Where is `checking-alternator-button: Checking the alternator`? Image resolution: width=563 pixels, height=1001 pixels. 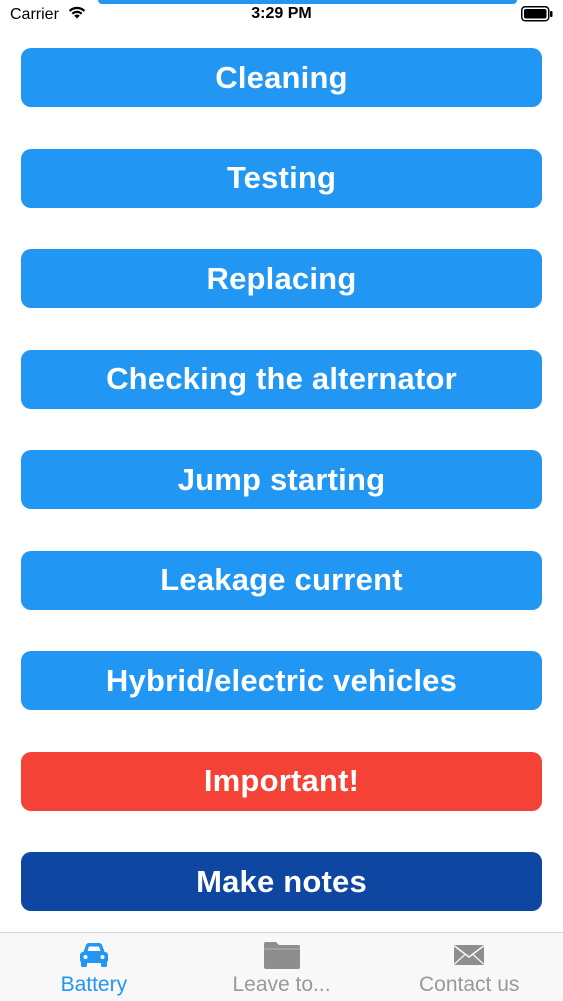
checking-alternator-button: Checking the alternator is located at coordinates (281, 379).